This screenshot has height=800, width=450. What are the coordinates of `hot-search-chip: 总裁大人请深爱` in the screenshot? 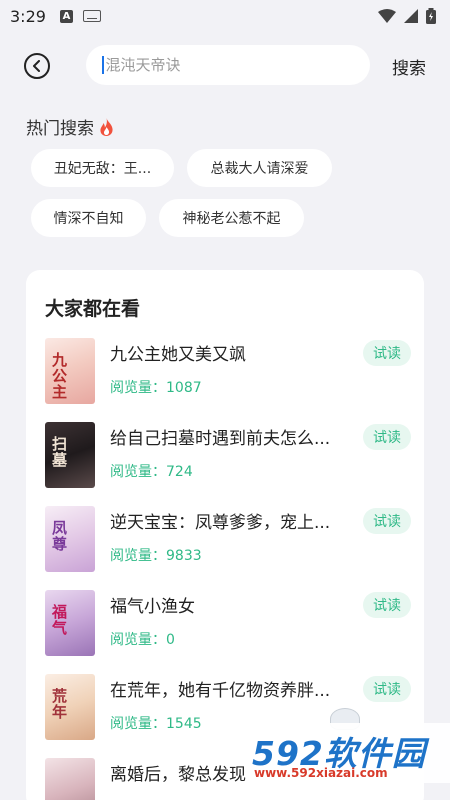 It's located at (259, 168).